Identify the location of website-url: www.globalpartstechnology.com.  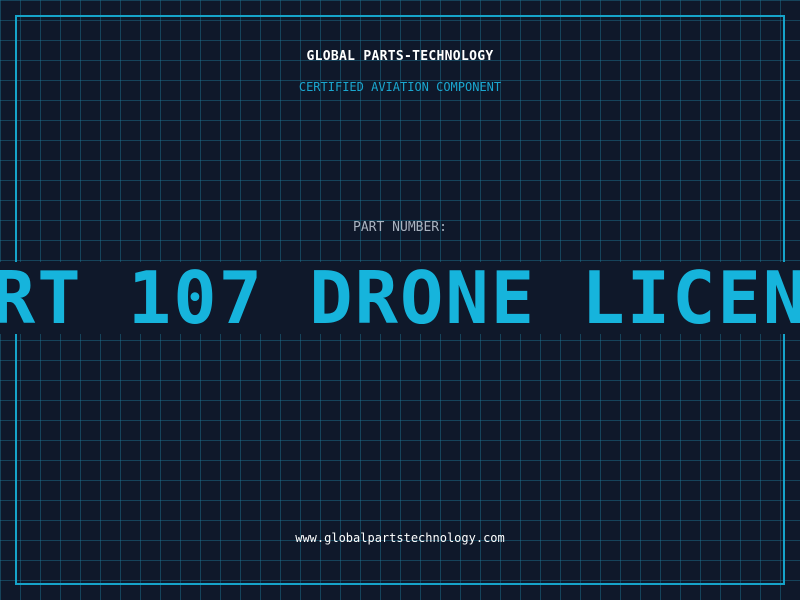
(400, 538).